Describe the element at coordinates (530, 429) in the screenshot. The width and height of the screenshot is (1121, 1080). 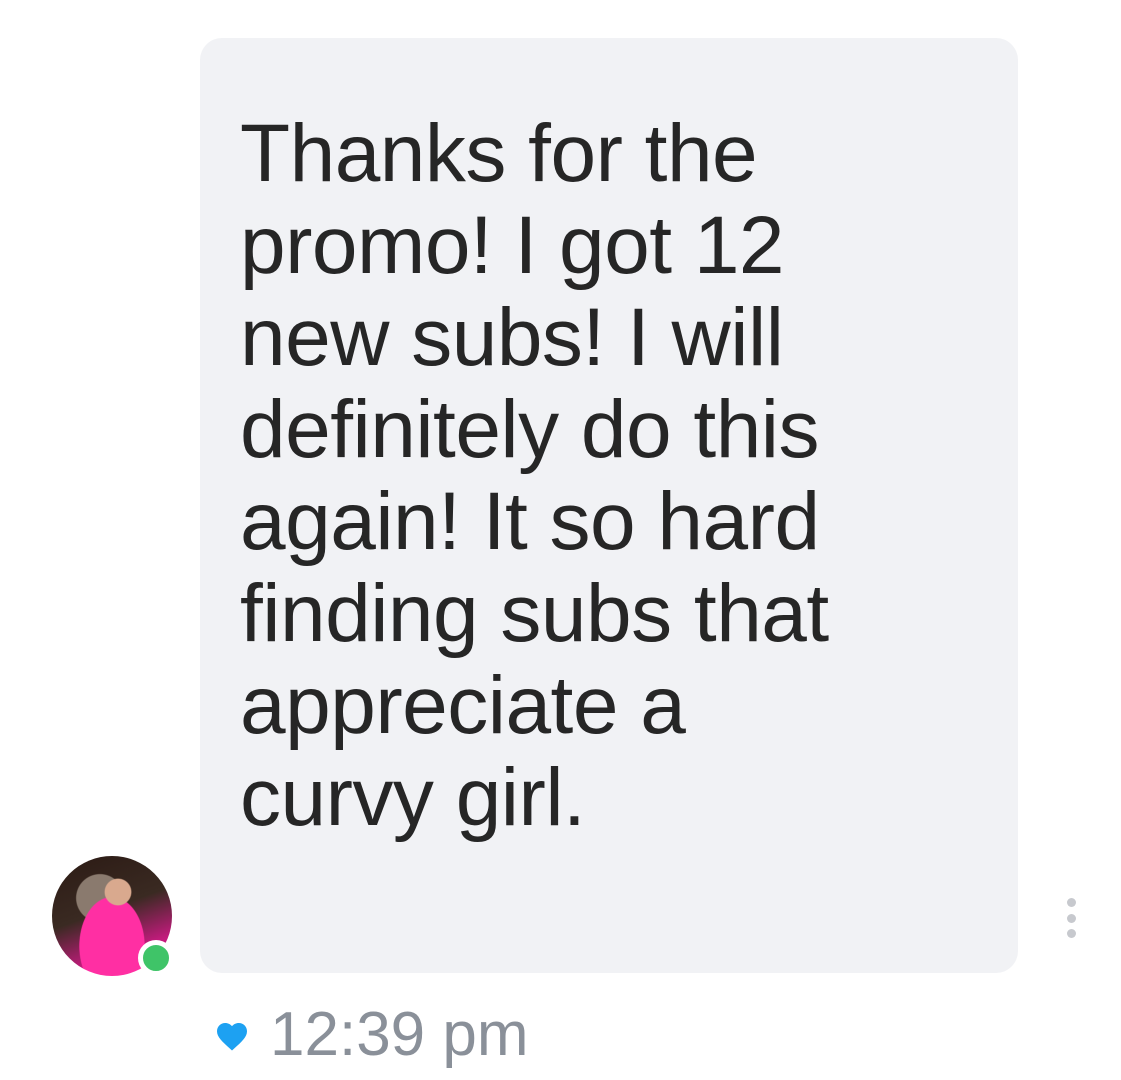
I see `message-line: definitely do this` at that location.